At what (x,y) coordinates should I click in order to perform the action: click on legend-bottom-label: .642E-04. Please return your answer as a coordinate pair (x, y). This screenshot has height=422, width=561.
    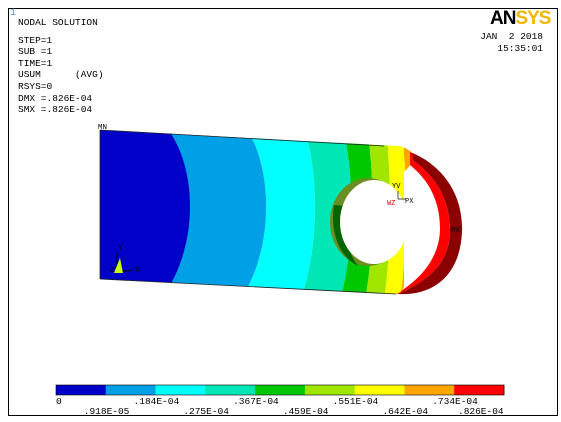
    Looking at the image, I should click on (405, 411).